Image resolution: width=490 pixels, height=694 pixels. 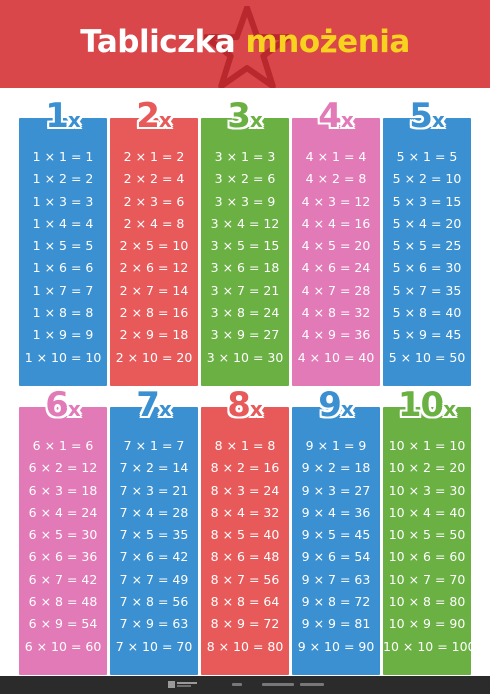 I want to click on table-row: 5 × 9 = 45, so click(x=427, y=335).